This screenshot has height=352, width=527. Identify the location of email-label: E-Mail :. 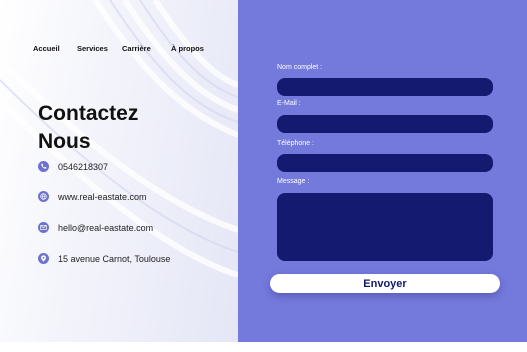
(289, 103).